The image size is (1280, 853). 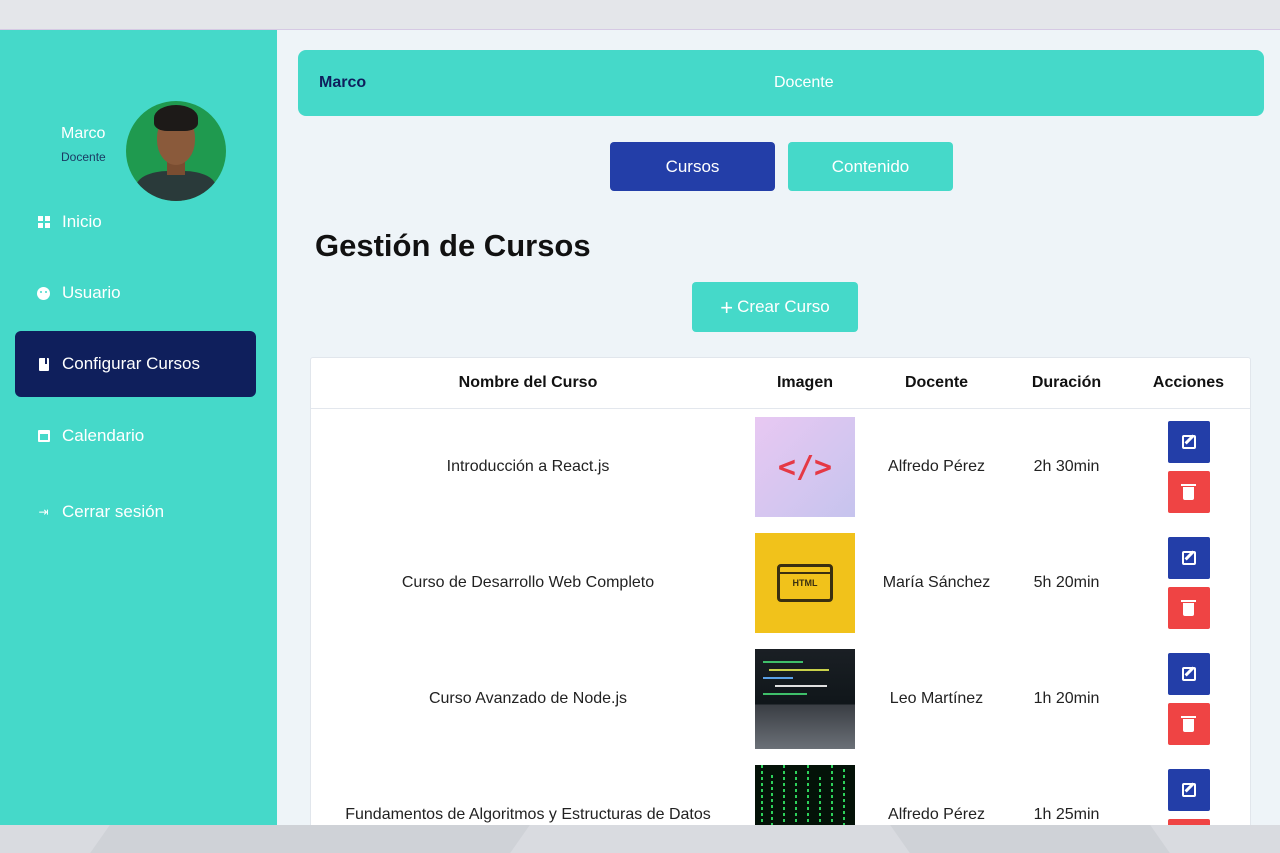 I want to click on header-user-name: Marco, so click(x=343, y=82).